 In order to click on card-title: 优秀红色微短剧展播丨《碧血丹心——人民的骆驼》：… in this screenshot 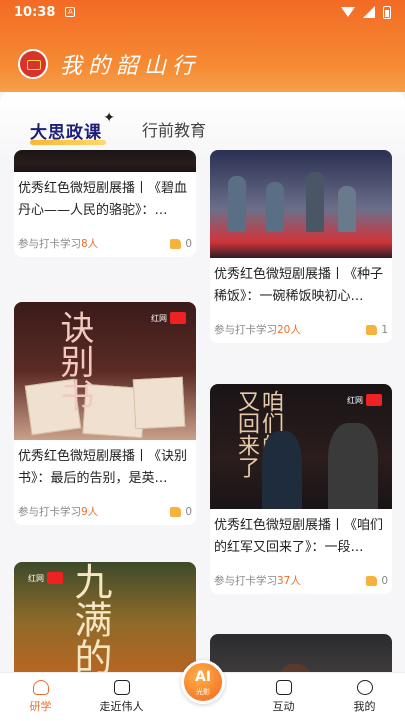, I will do `click(103, 199)`.